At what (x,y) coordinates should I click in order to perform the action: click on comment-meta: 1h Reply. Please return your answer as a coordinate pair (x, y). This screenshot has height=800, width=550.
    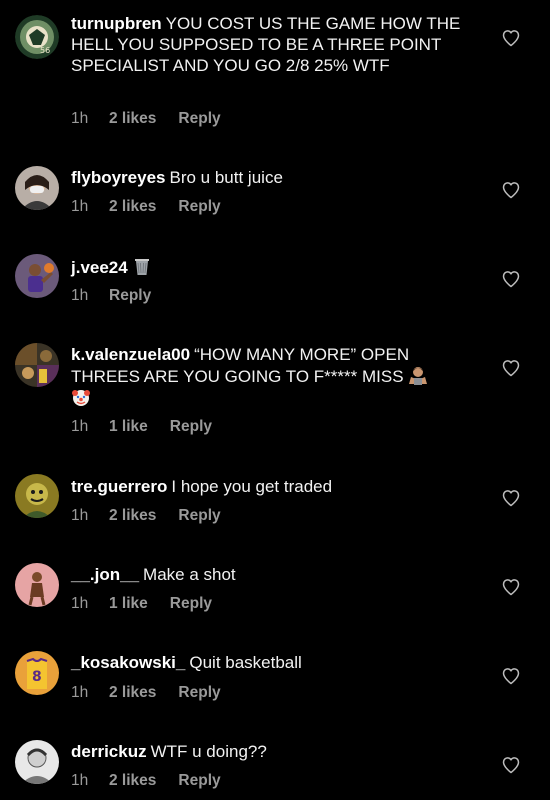
    Looking at the image, I should click on (111, 296).